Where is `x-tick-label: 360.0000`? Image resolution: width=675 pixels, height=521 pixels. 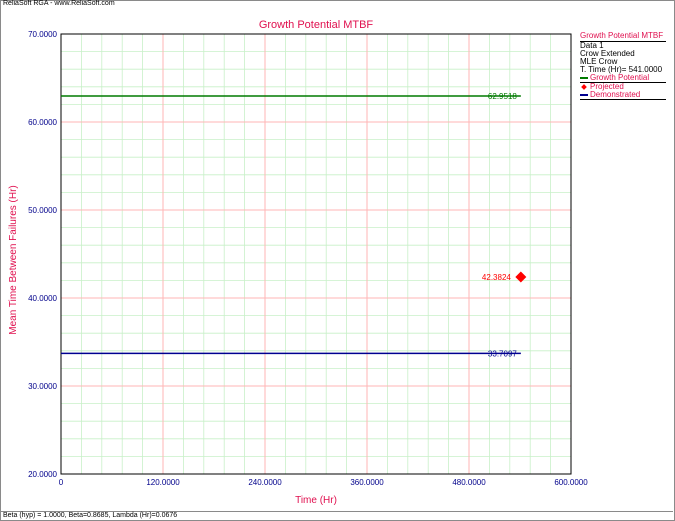 x-tick-label: 360.0000 is located at coordinates (367, 482).